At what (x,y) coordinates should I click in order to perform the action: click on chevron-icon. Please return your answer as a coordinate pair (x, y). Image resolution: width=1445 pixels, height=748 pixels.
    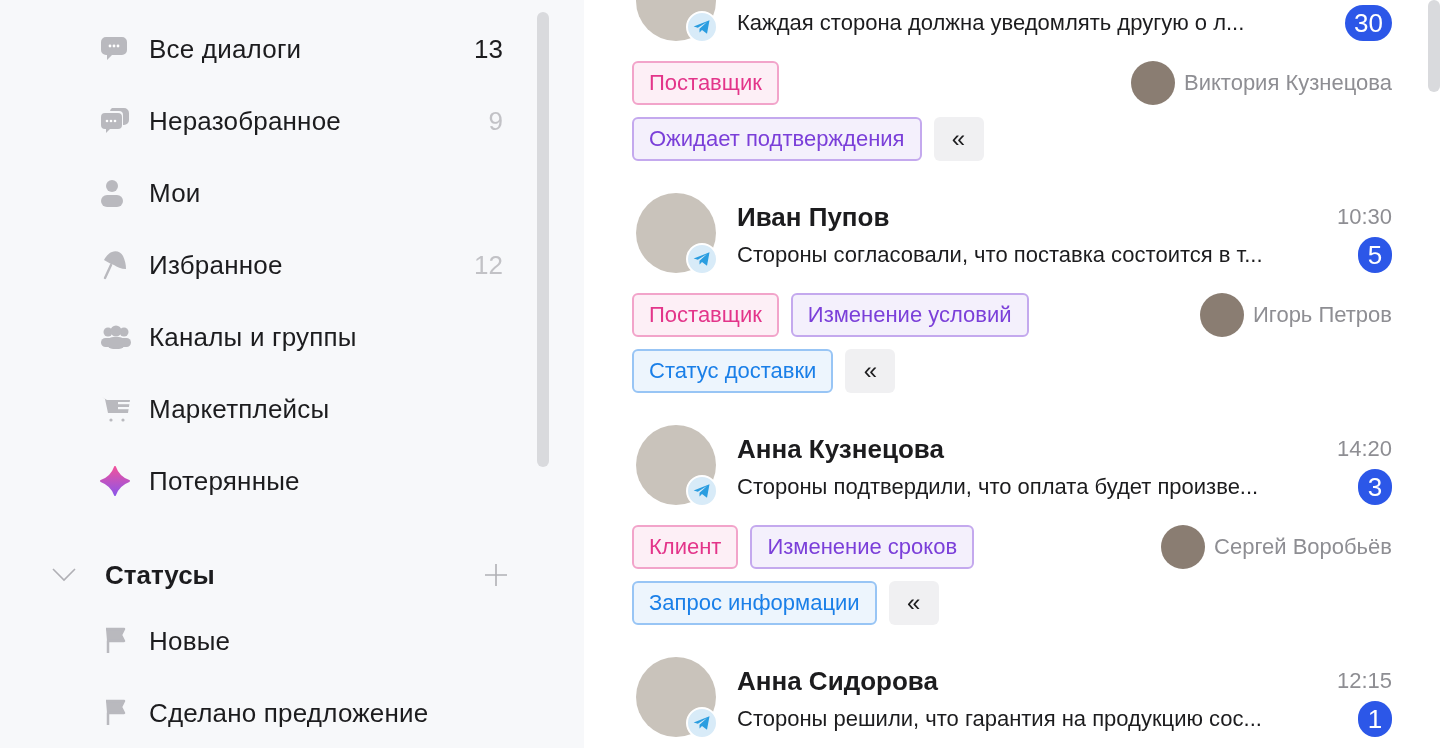
    Looking at the image, I should click on (64, 575).